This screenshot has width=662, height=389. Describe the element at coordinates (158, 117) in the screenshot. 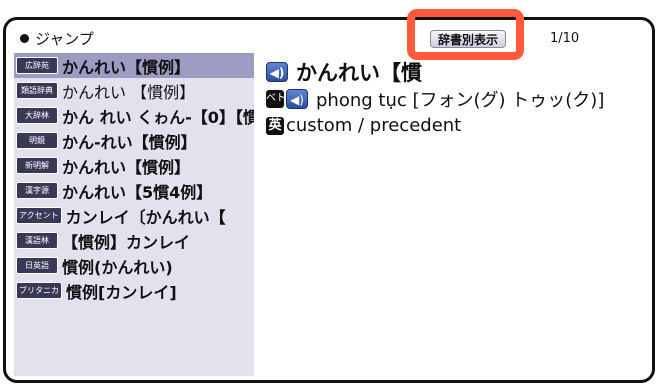

I see `list-item-text: かん れい くゎん-【0】【慣` at that location.